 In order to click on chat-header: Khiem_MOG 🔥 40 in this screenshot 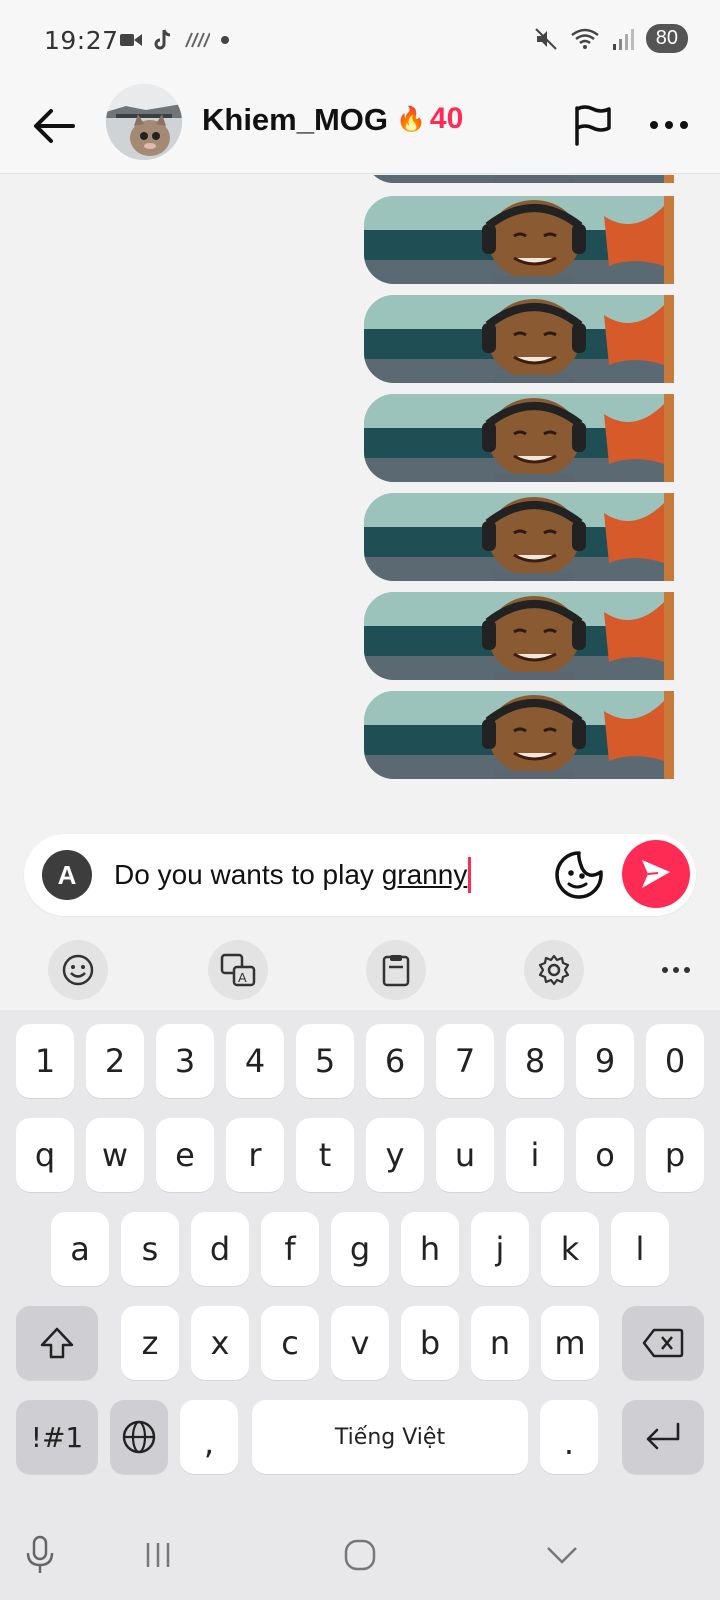, I will do `click(360, 129)`.